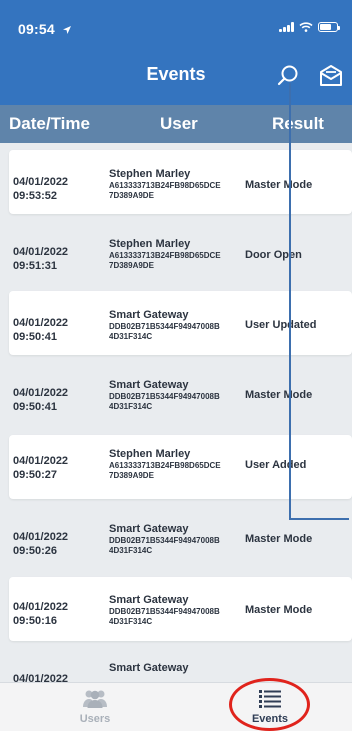 The image size is (352, 731). Describe the element at coordinates (40, 468) in the screenshot. I see `event-datetime: 04/01/2022 09:50:27` at that location.